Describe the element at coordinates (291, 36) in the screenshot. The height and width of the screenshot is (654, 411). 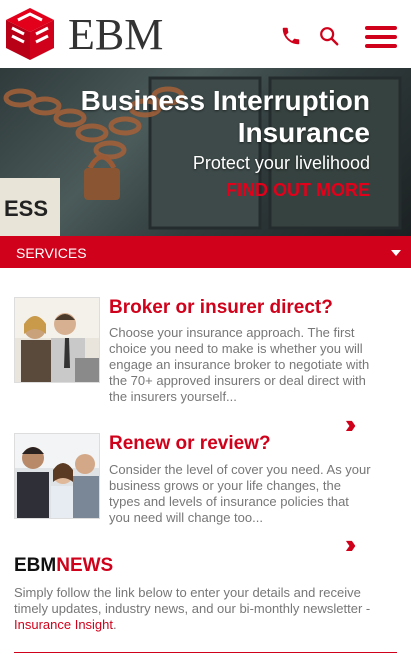
I see `phone-icon` at that location.